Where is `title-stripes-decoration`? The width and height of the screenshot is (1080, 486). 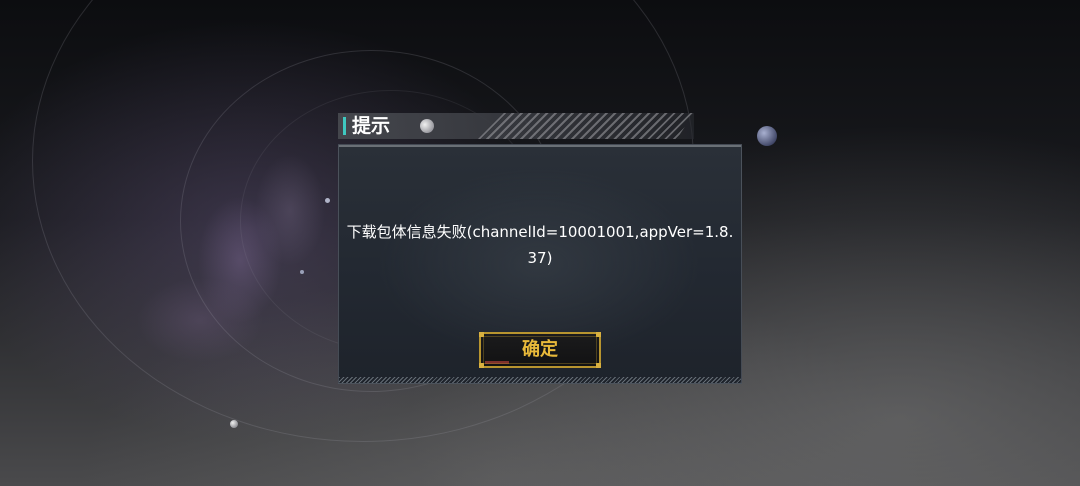
title-stripes-decoration is located at coordinates (586, 126).